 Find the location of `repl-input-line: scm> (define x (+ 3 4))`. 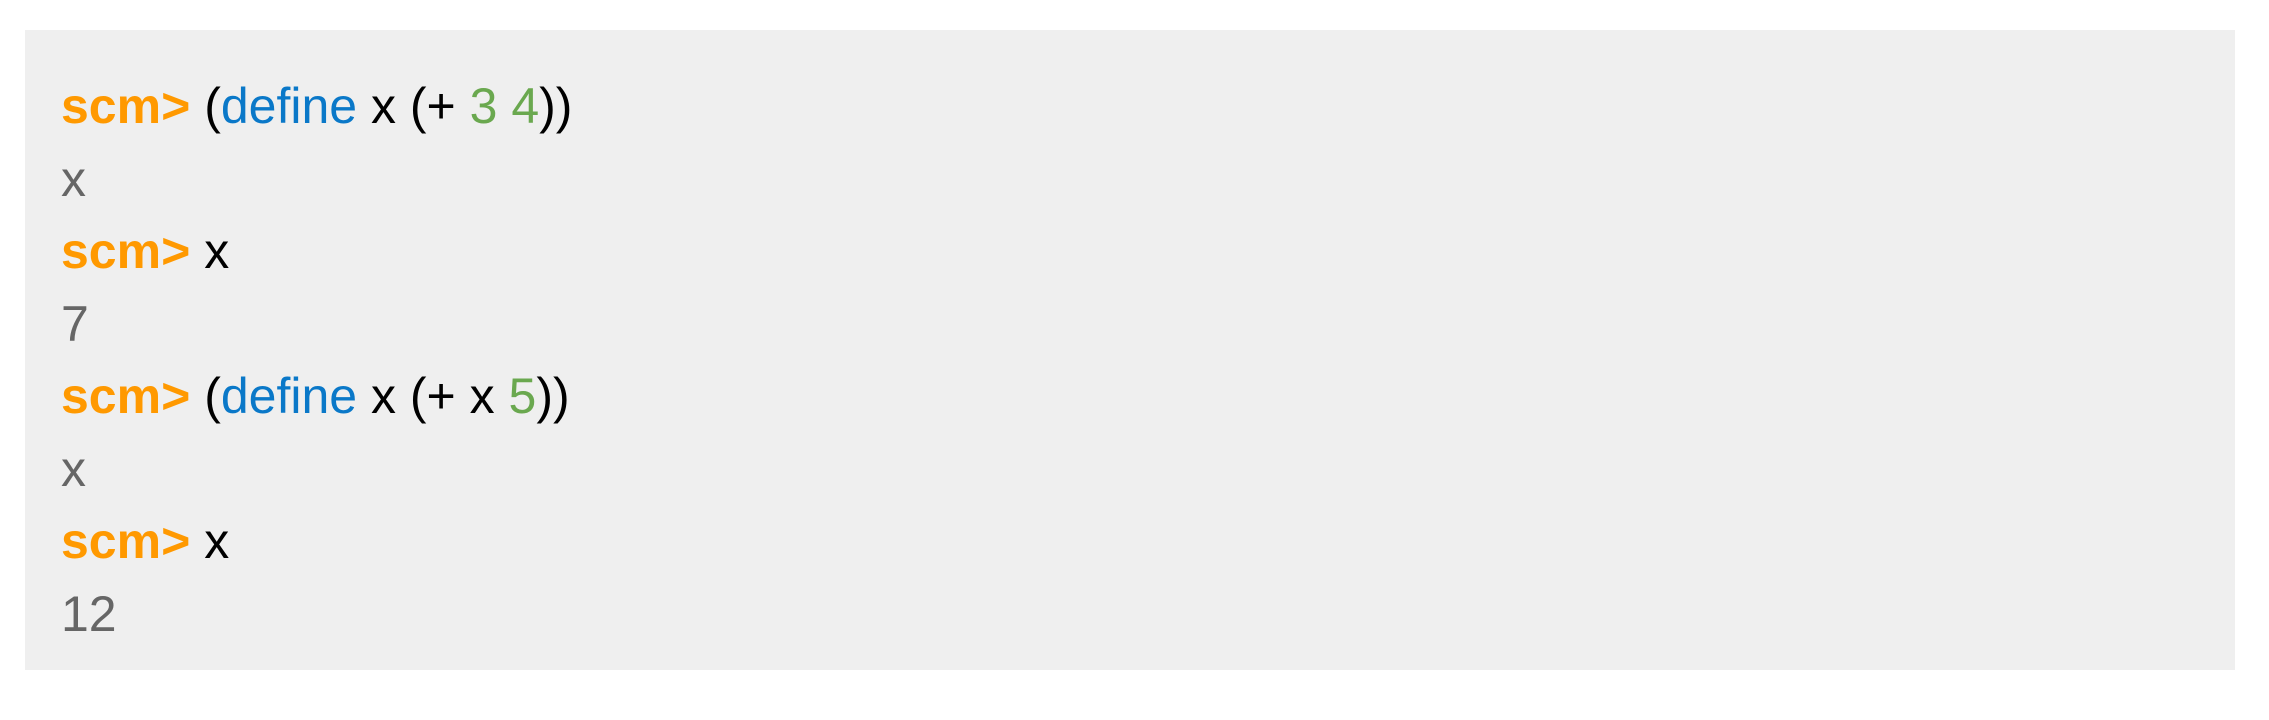

repl-input-line: scm> (define x (+ 3 4)) is located at coordinates (1148, 106).